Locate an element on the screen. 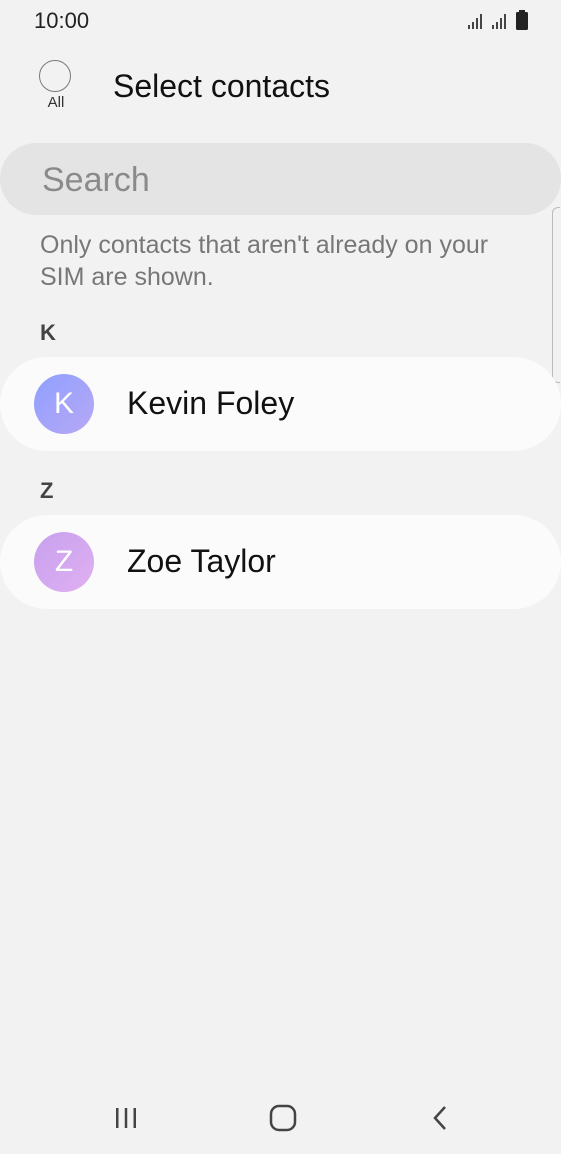 The width and height of the screenshot is (561, 1154). back-icon is located at coordinates (439, 1118).